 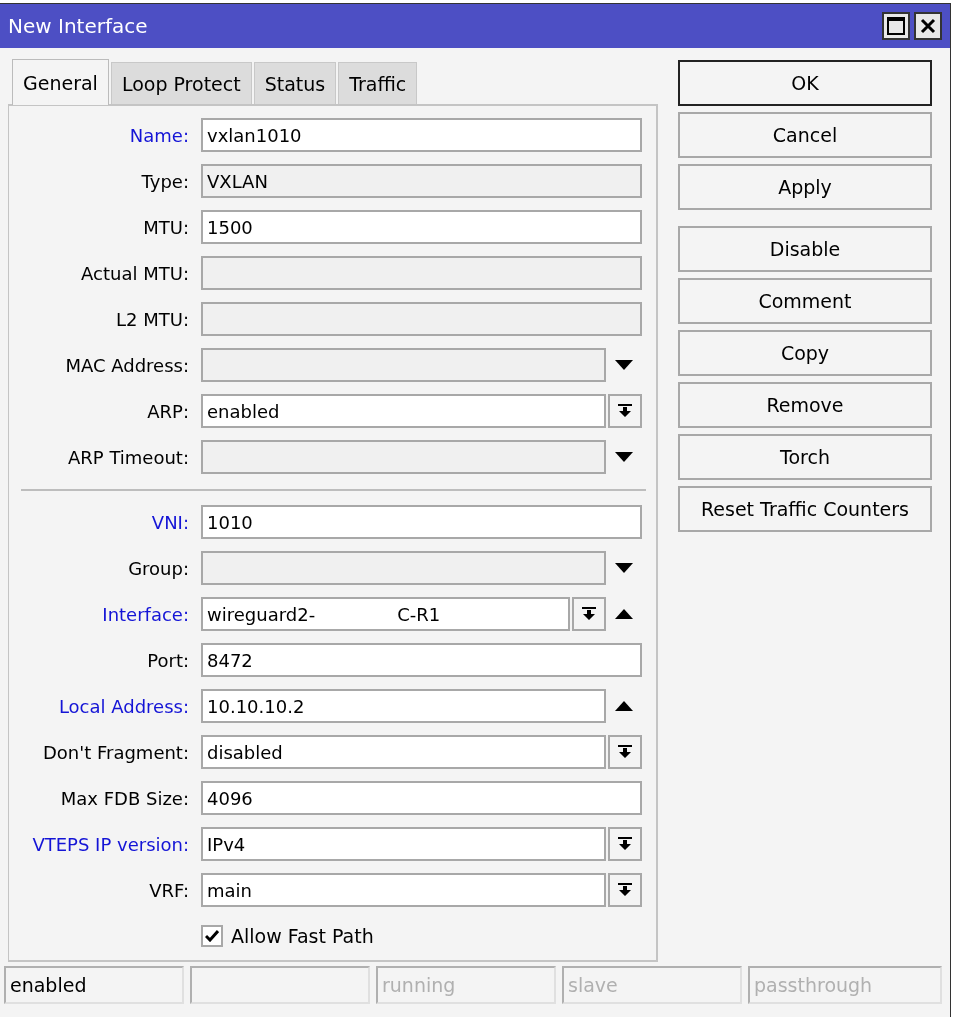 What do you see at coordinates (805, 509) in the screenshot?
I see `dialog-button: Reset Traffic Counters` at bounding box center [805, 509].